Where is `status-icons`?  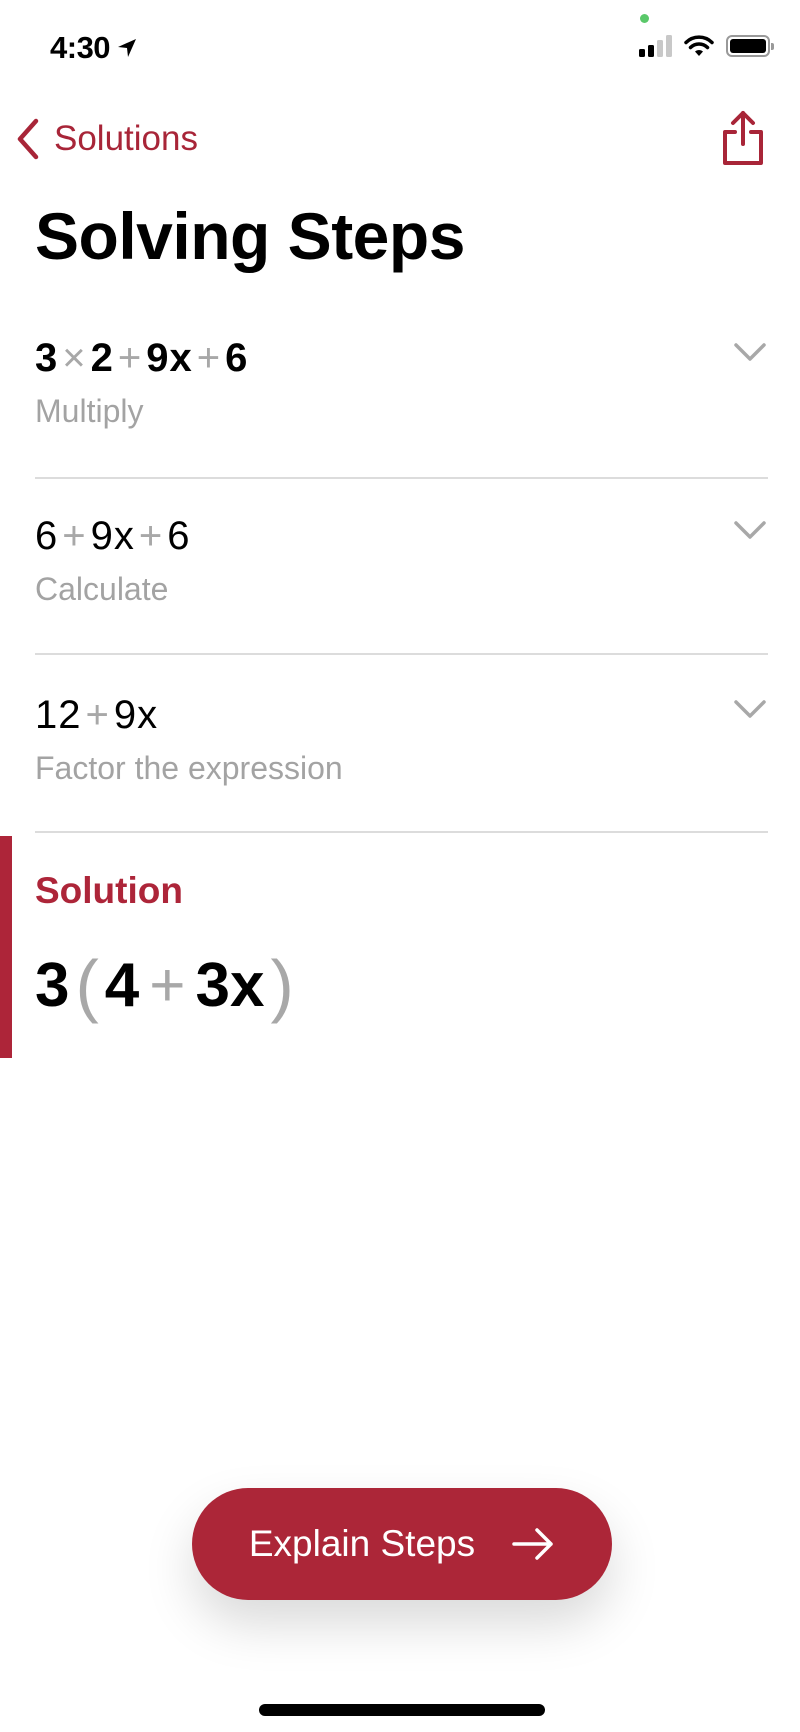 status-icons is located at coordinates (706, 46).